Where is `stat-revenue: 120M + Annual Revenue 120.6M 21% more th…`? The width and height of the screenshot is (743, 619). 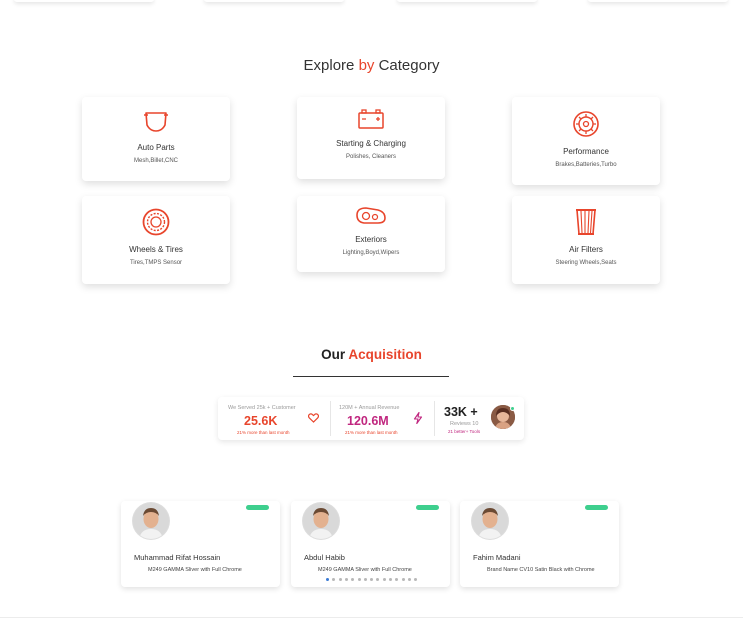 stat-revenue: 120M + Annual Revenue 120.6M 21% more th… is located at coordinates (382, 418).